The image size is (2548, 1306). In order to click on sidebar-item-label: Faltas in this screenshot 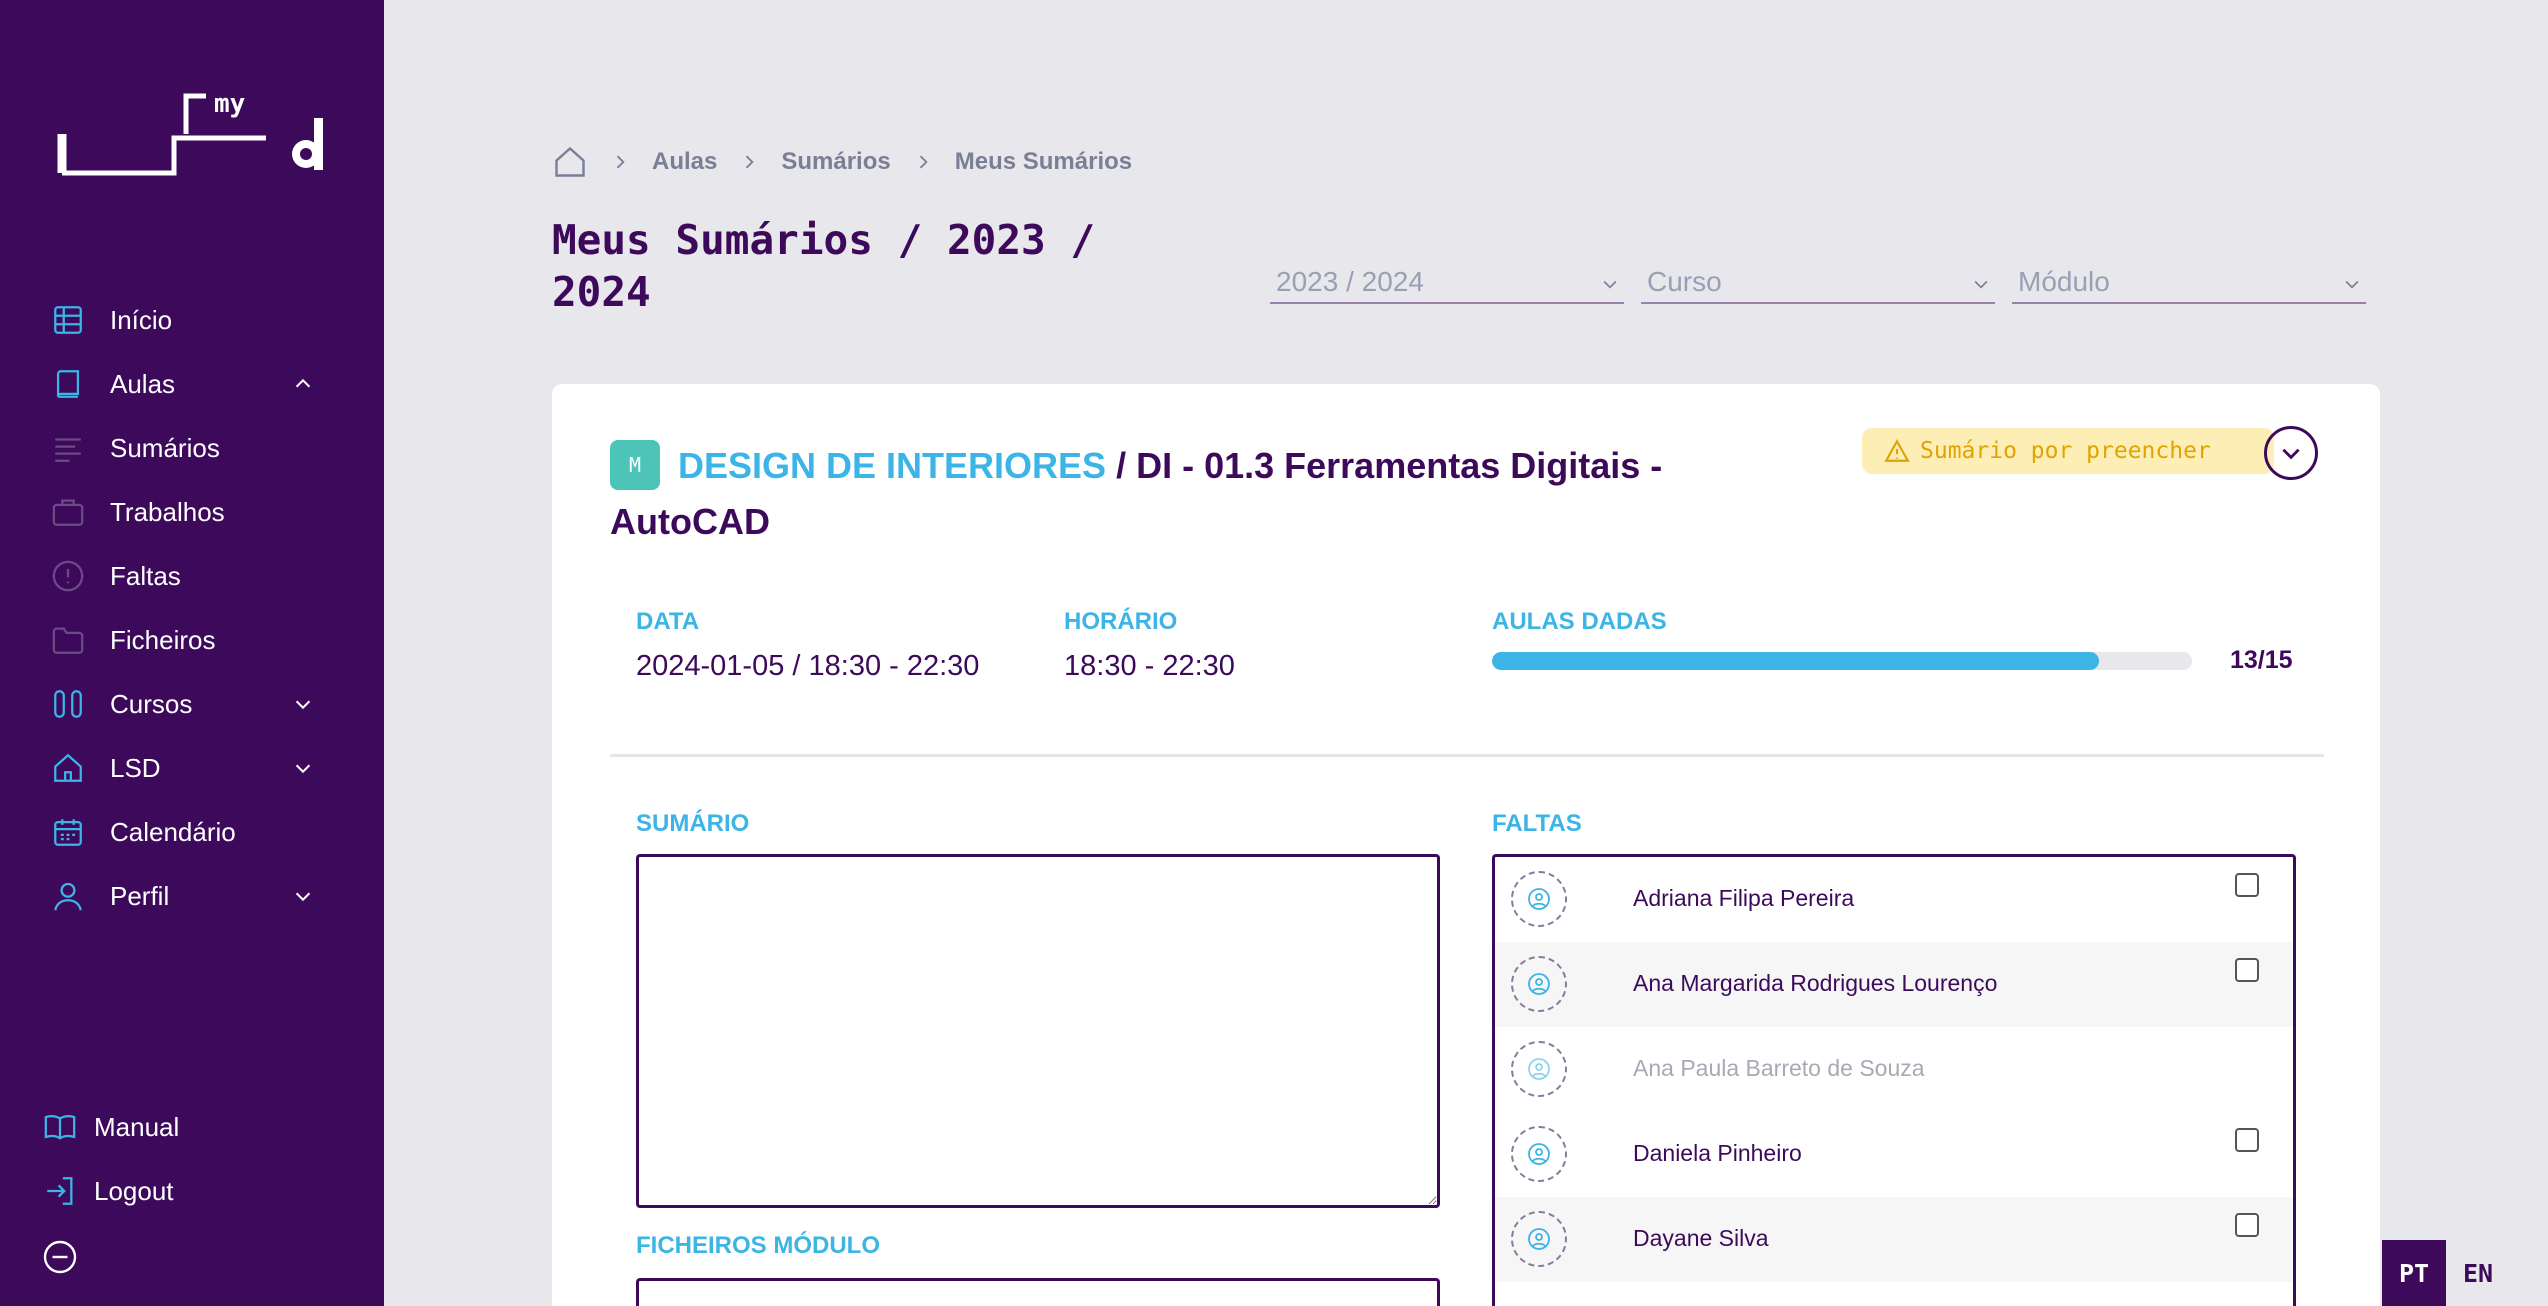, I will do `click(145, 575)`.